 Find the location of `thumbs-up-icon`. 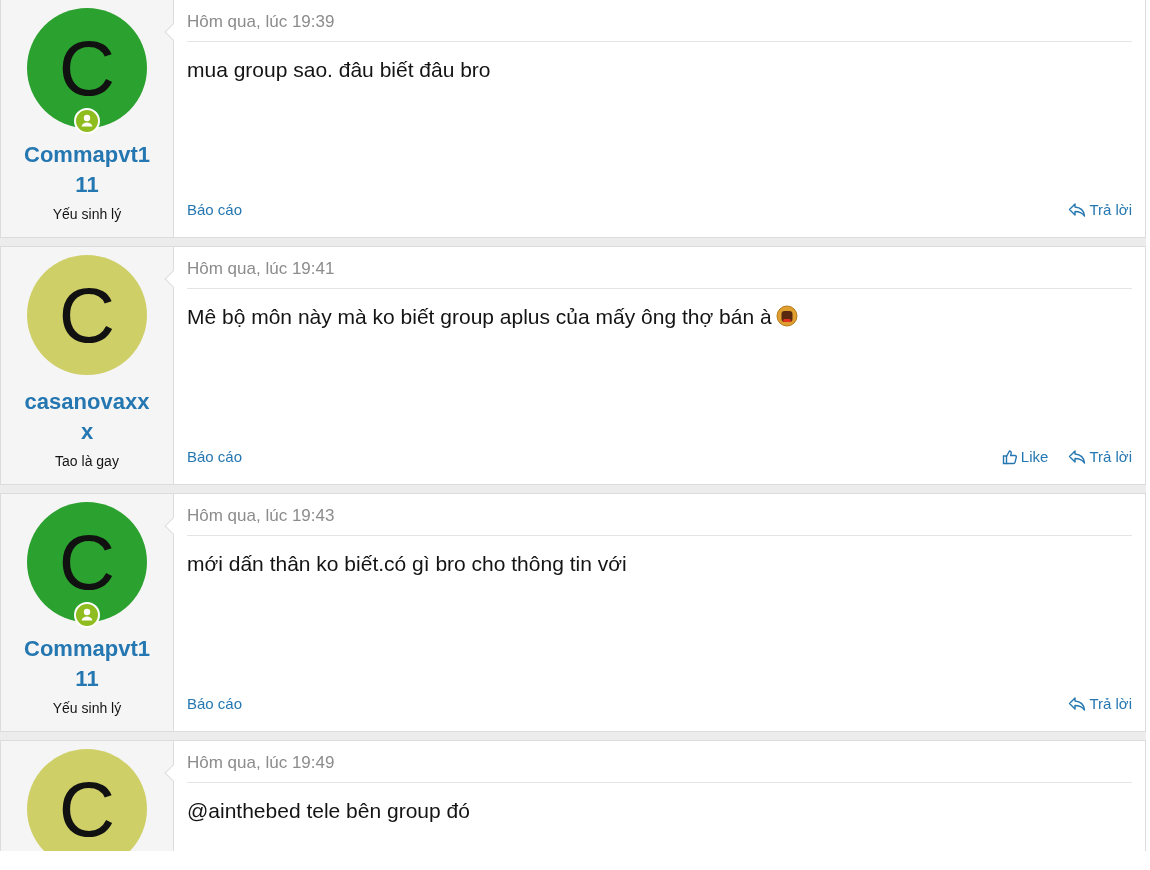

thumbs-up-icon is located at coordinates (1009, 456).